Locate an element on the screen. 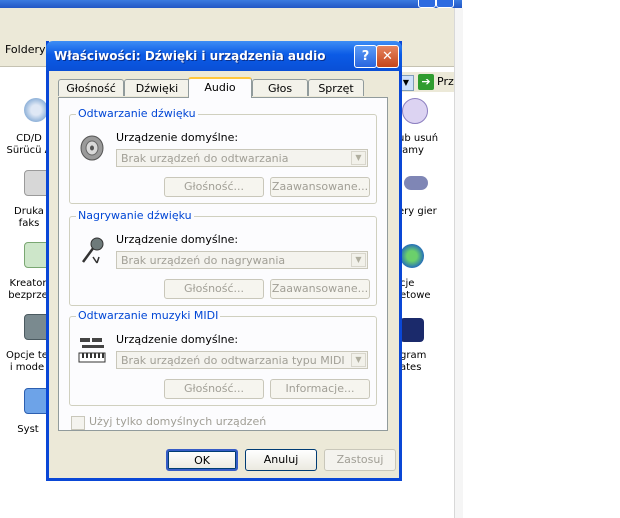  cancel-button: Anuluj is located at coordinates (281, 460).